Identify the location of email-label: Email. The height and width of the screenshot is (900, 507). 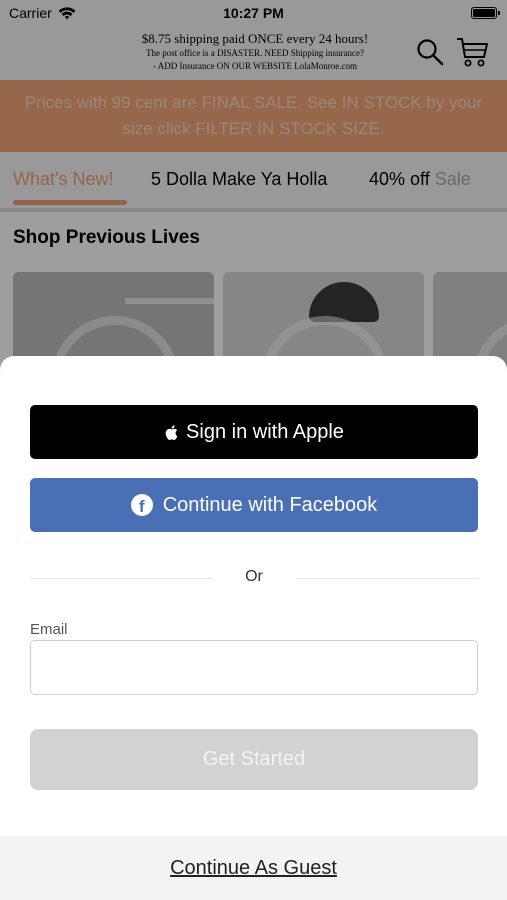
(49, 629).